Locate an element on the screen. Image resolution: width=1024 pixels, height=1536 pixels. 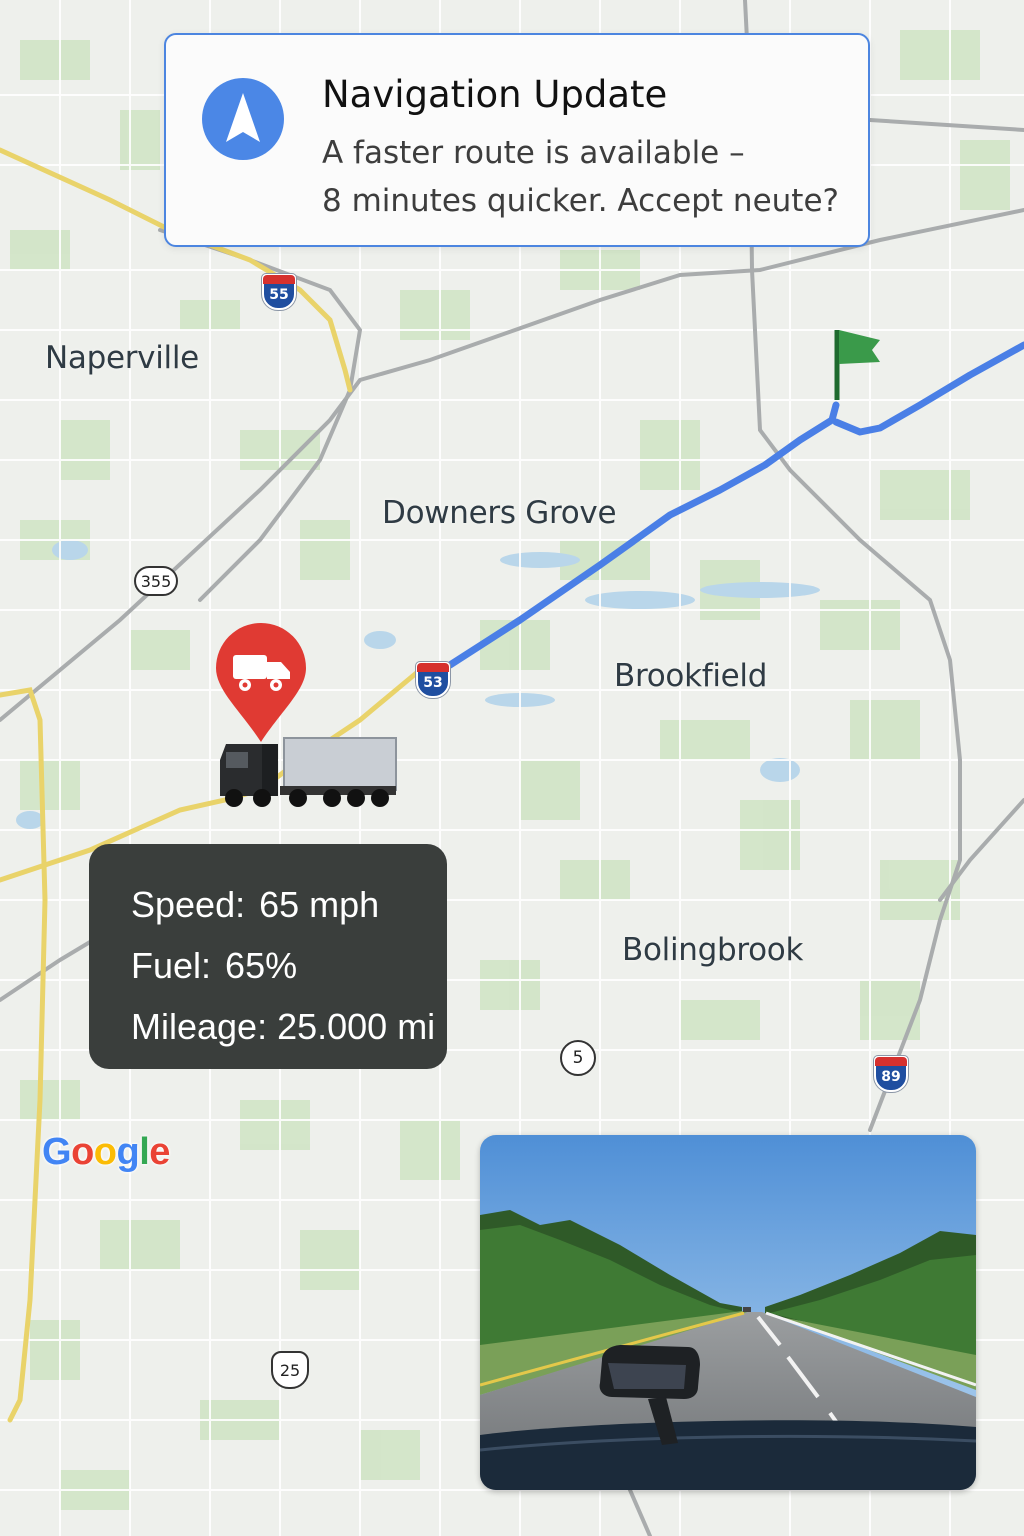
speed-value: 65 mph is located at coordinates (319, 904).